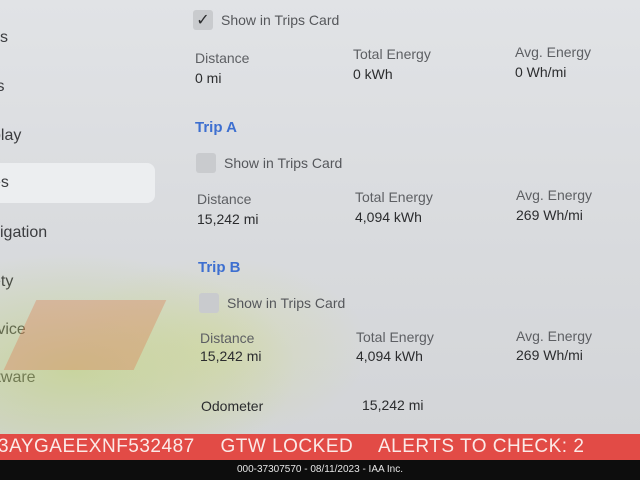  Describe the element at coordinates (541, 72) in the screenshot. I see `current-avg-value: 0 Wh/mi` at that location.